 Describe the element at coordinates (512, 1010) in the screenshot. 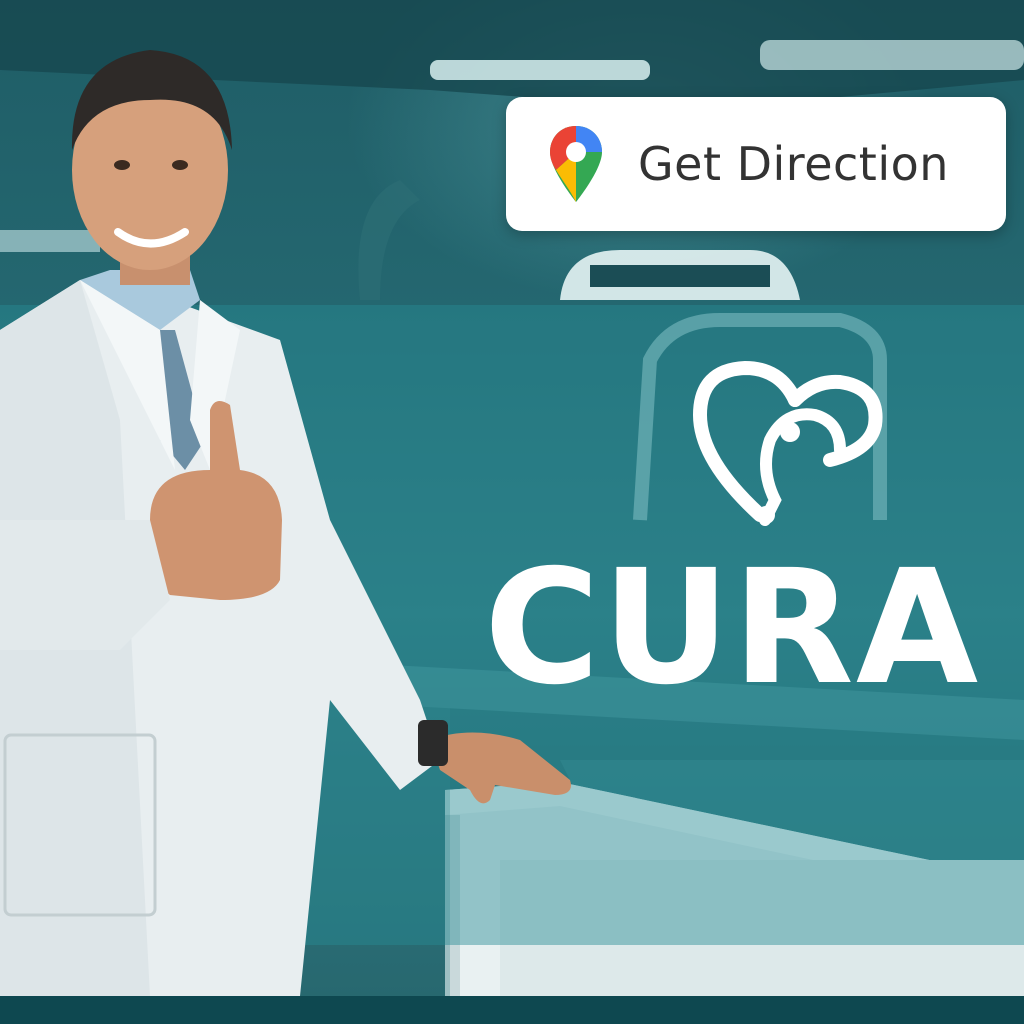

I see `bottom-strip` at that location.